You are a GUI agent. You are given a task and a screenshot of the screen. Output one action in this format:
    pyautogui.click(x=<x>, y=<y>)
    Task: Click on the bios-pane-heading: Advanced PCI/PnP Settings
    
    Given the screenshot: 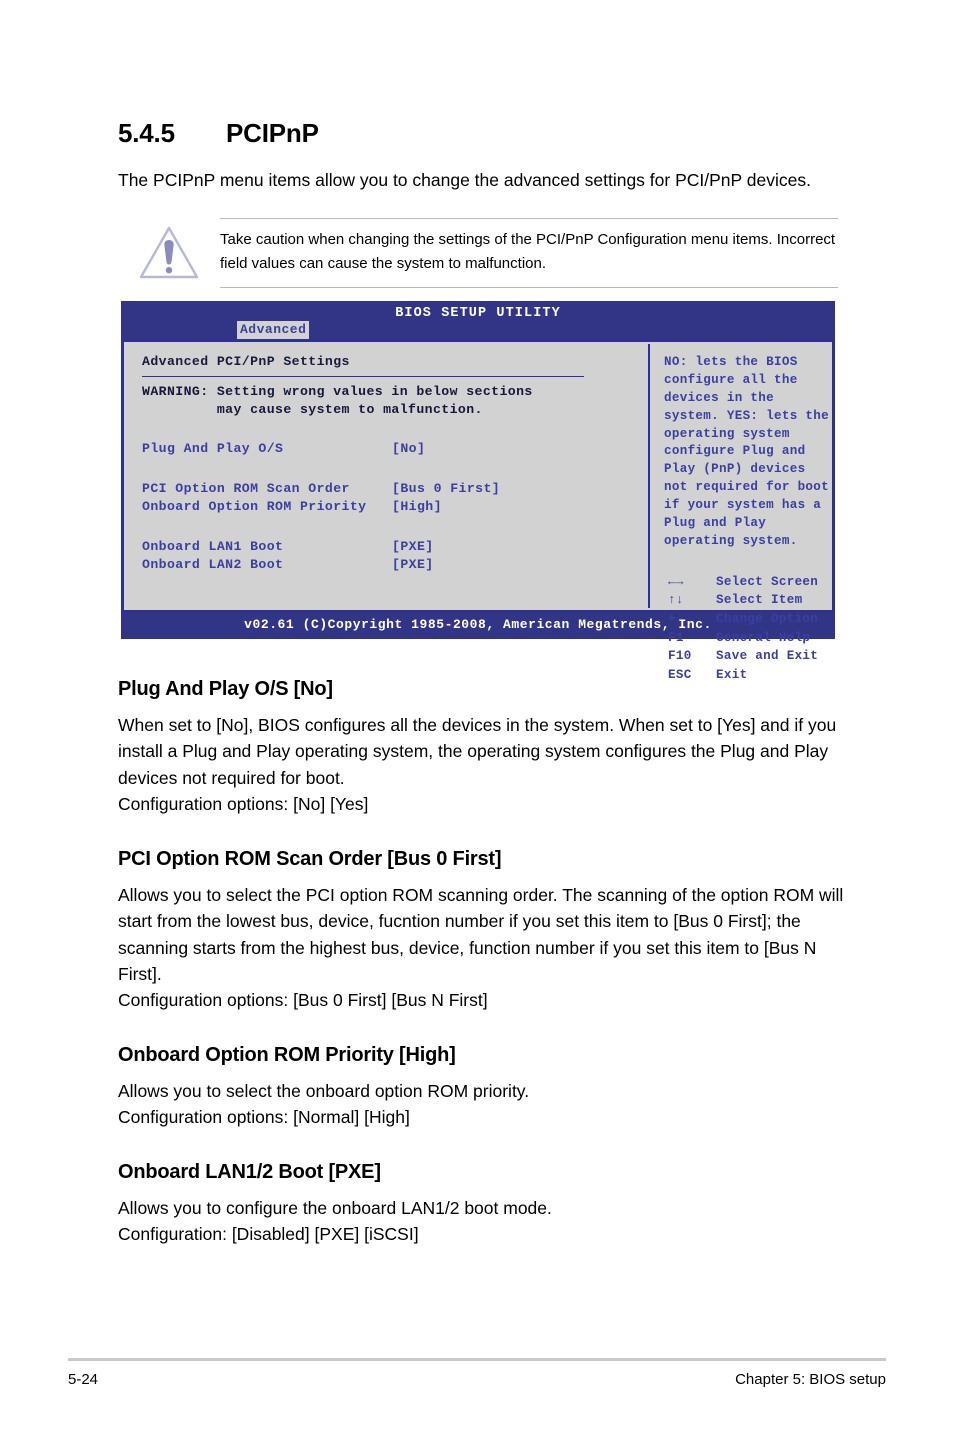 What is the action you would take?
    pyautogui.click(x=246, y=361)
    